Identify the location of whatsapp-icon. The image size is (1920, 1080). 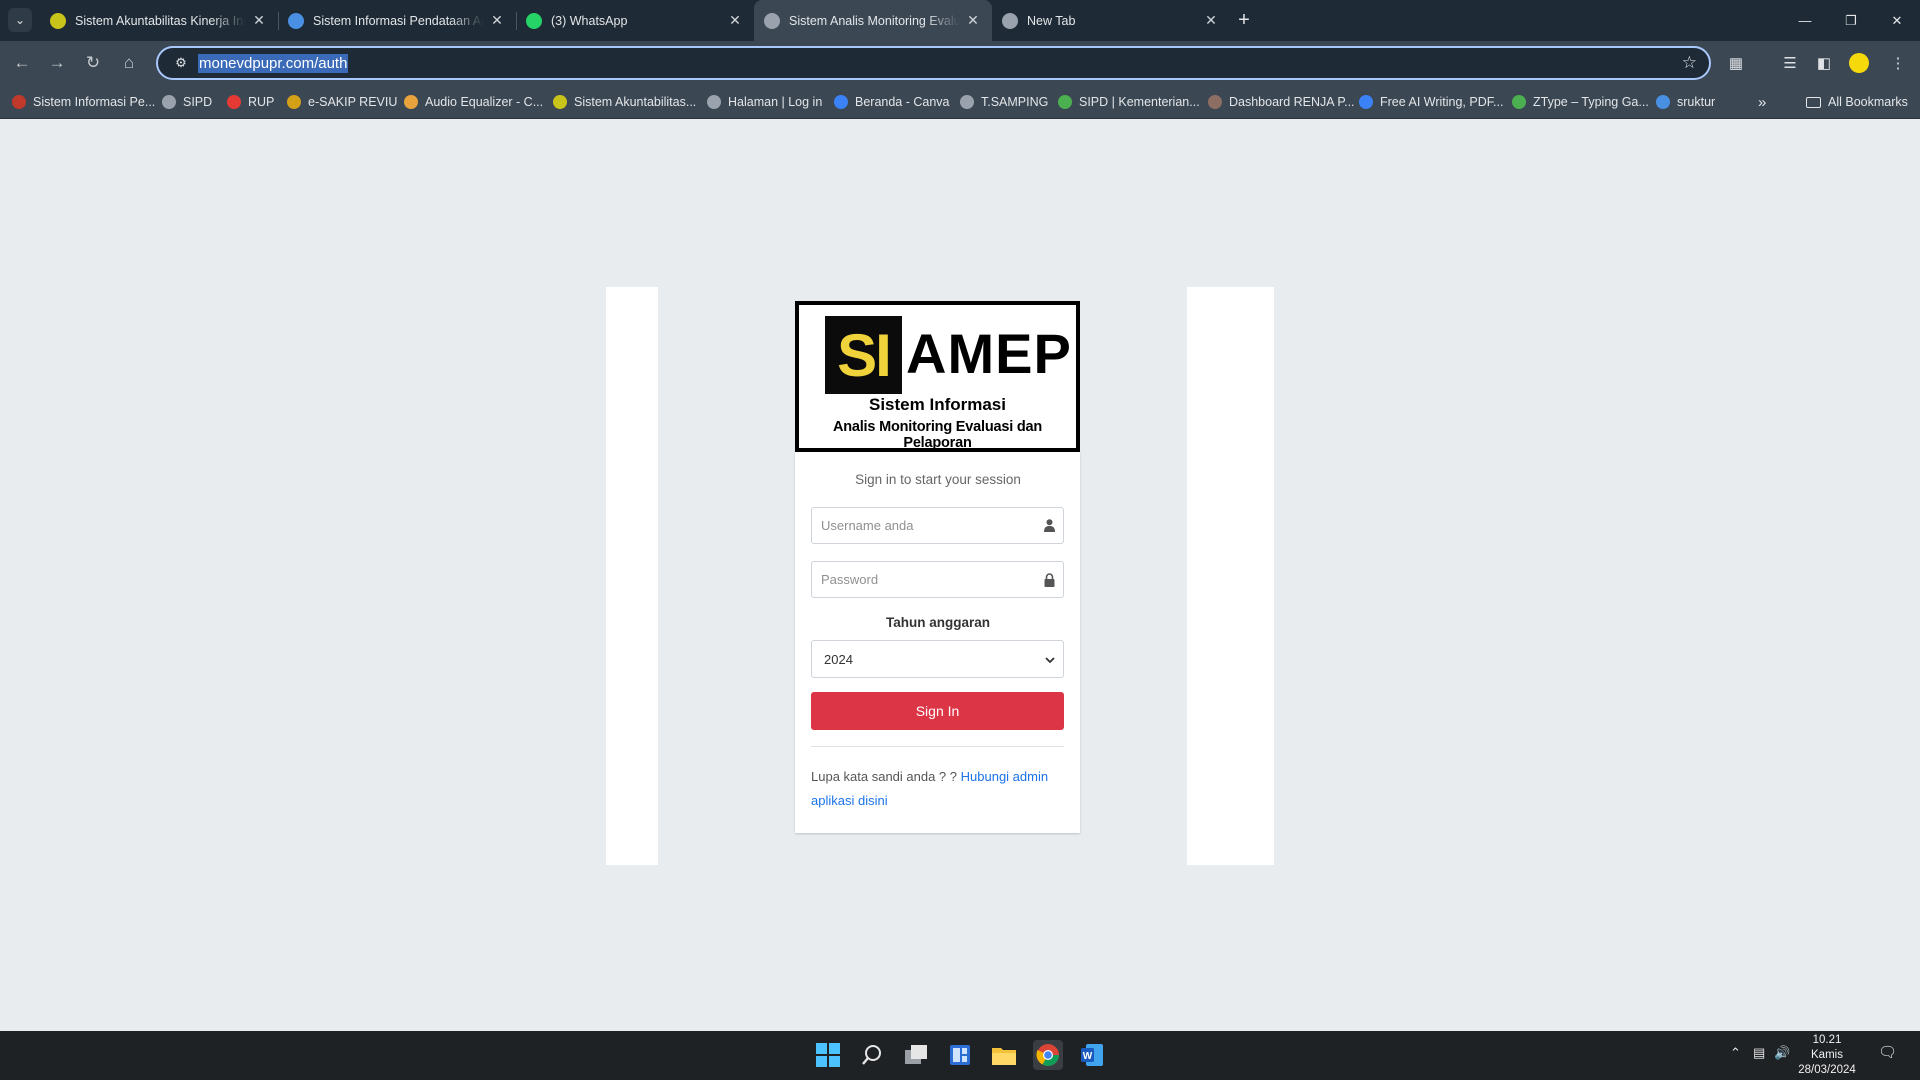
(534, 20).